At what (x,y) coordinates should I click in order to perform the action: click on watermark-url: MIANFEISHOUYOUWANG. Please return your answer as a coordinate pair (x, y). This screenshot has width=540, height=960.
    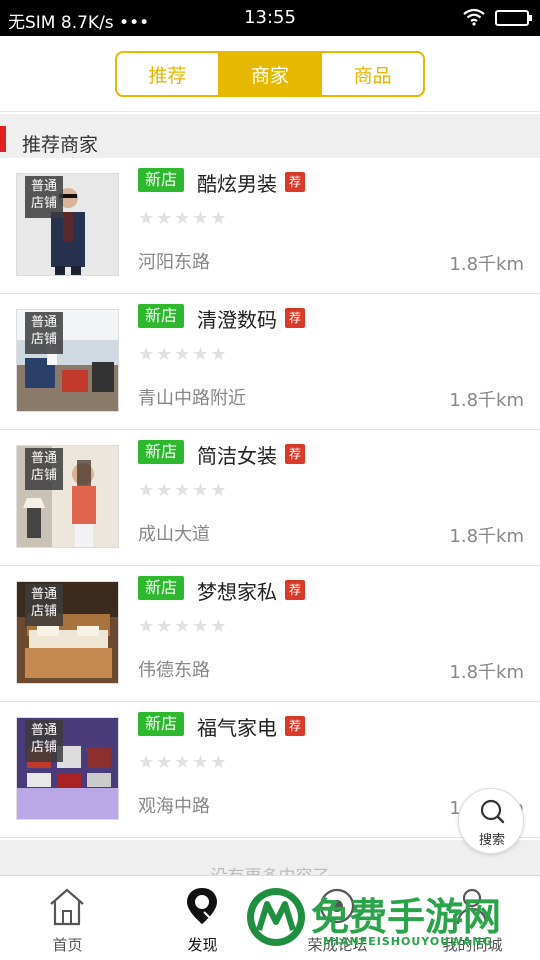
    Looking at the image, I should click on (408, 941).